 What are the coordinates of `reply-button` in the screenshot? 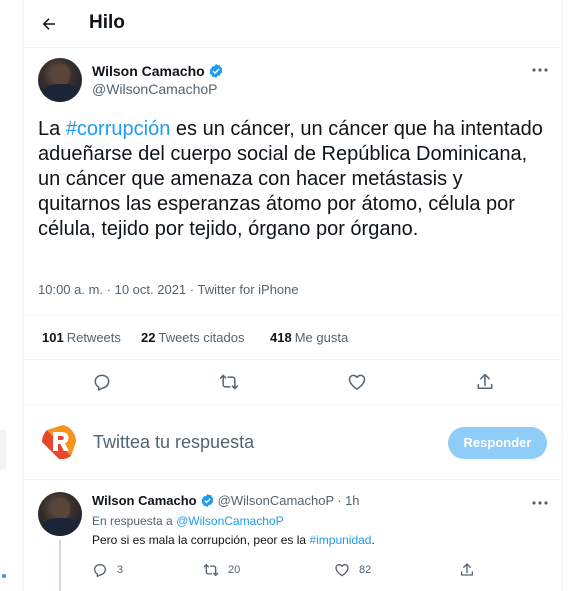 It's located at (102, 382).